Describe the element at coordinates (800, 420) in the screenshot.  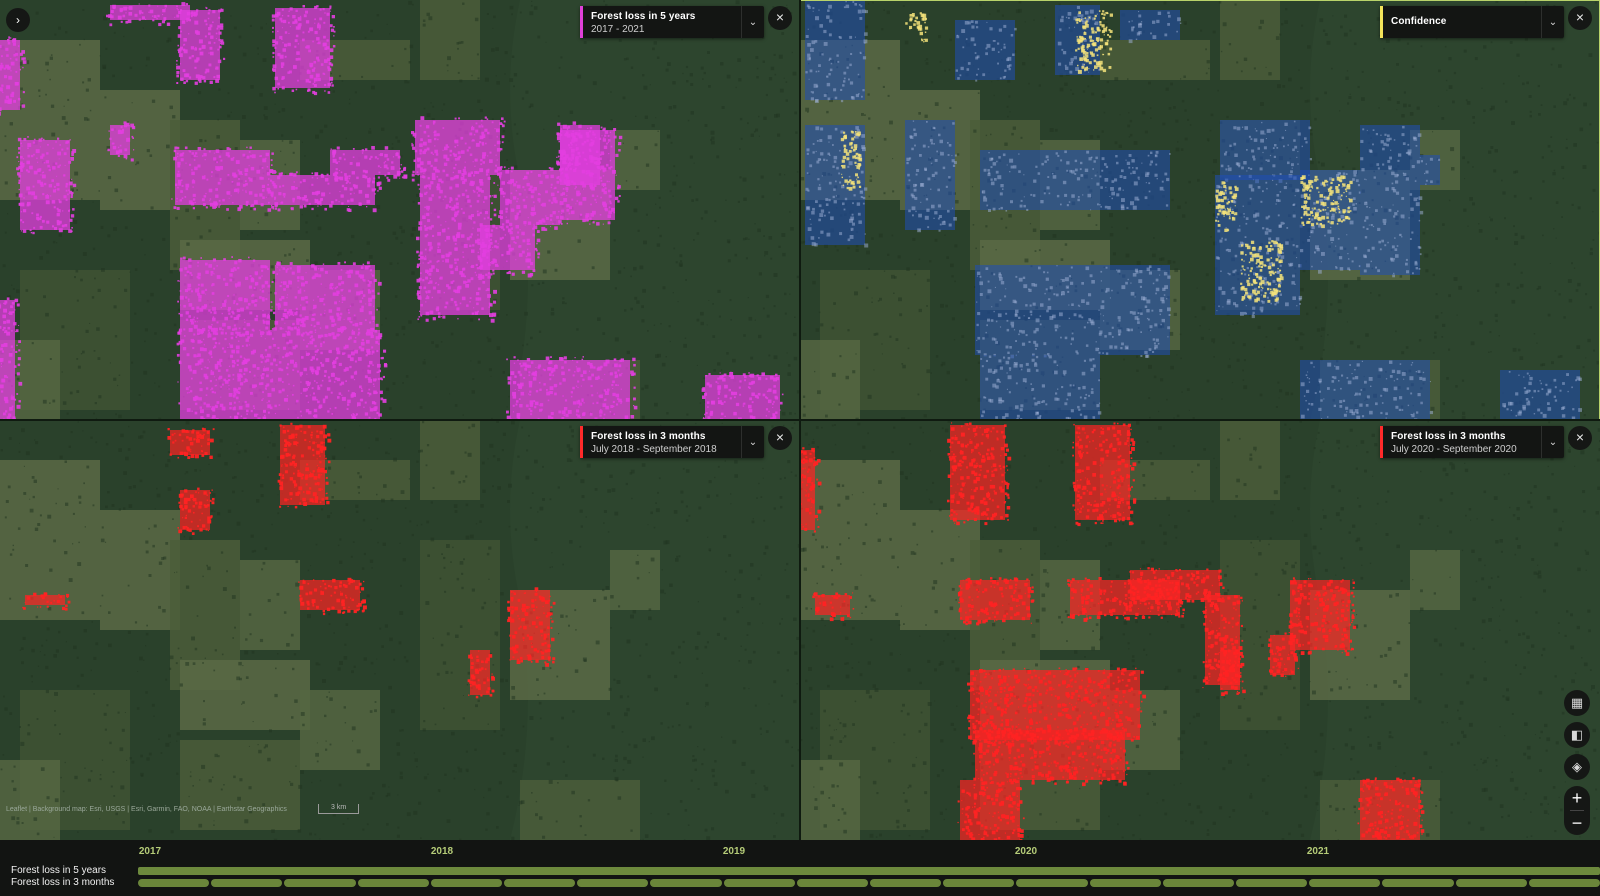
I see `panel-divider-horizontal` at that location.